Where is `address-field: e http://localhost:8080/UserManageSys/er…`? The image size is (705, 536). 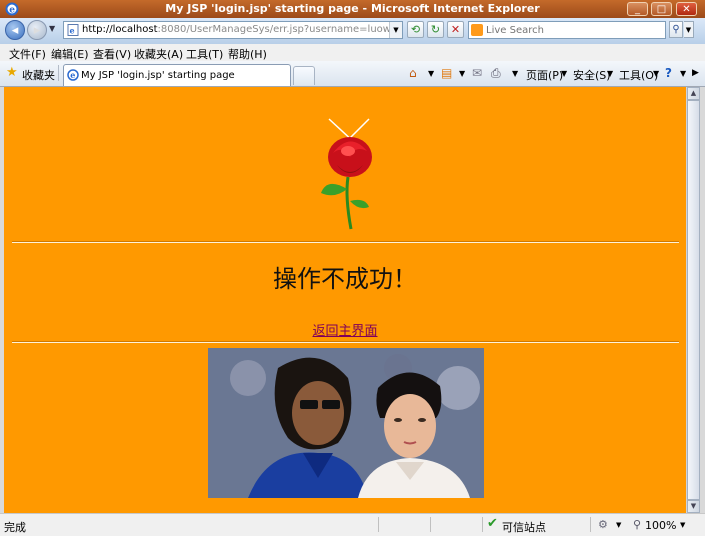 address-field: e http://localhost:8080/UserManageSys/er… is located at coordinates (233, 30).